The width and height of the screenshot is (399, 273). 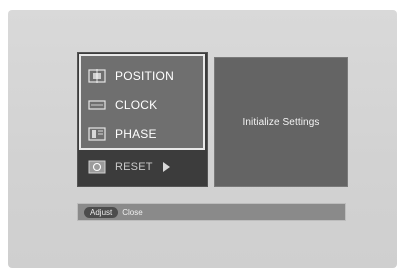 What do you see at coordinates (136, 134) in the screenshot?
I see `menu-item-label: PHASE` at bounding box center [136, 134].